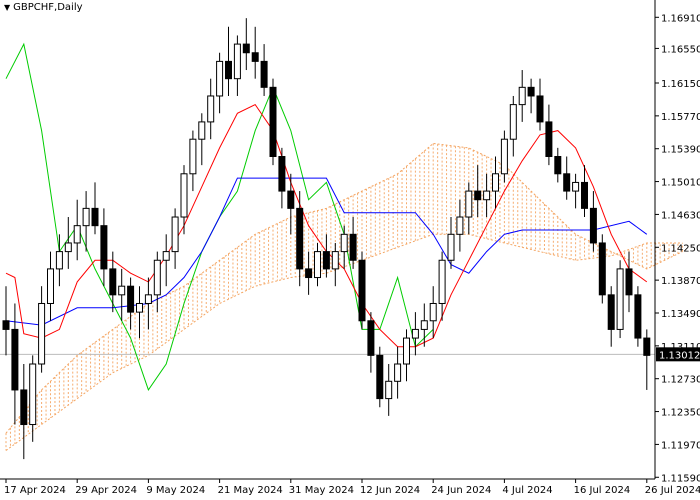 This screenshot has height=500, width=700. Describe the element at coordinates (679, 355) in the screenshot. I see `current-price-label: 1.13012` at that location.